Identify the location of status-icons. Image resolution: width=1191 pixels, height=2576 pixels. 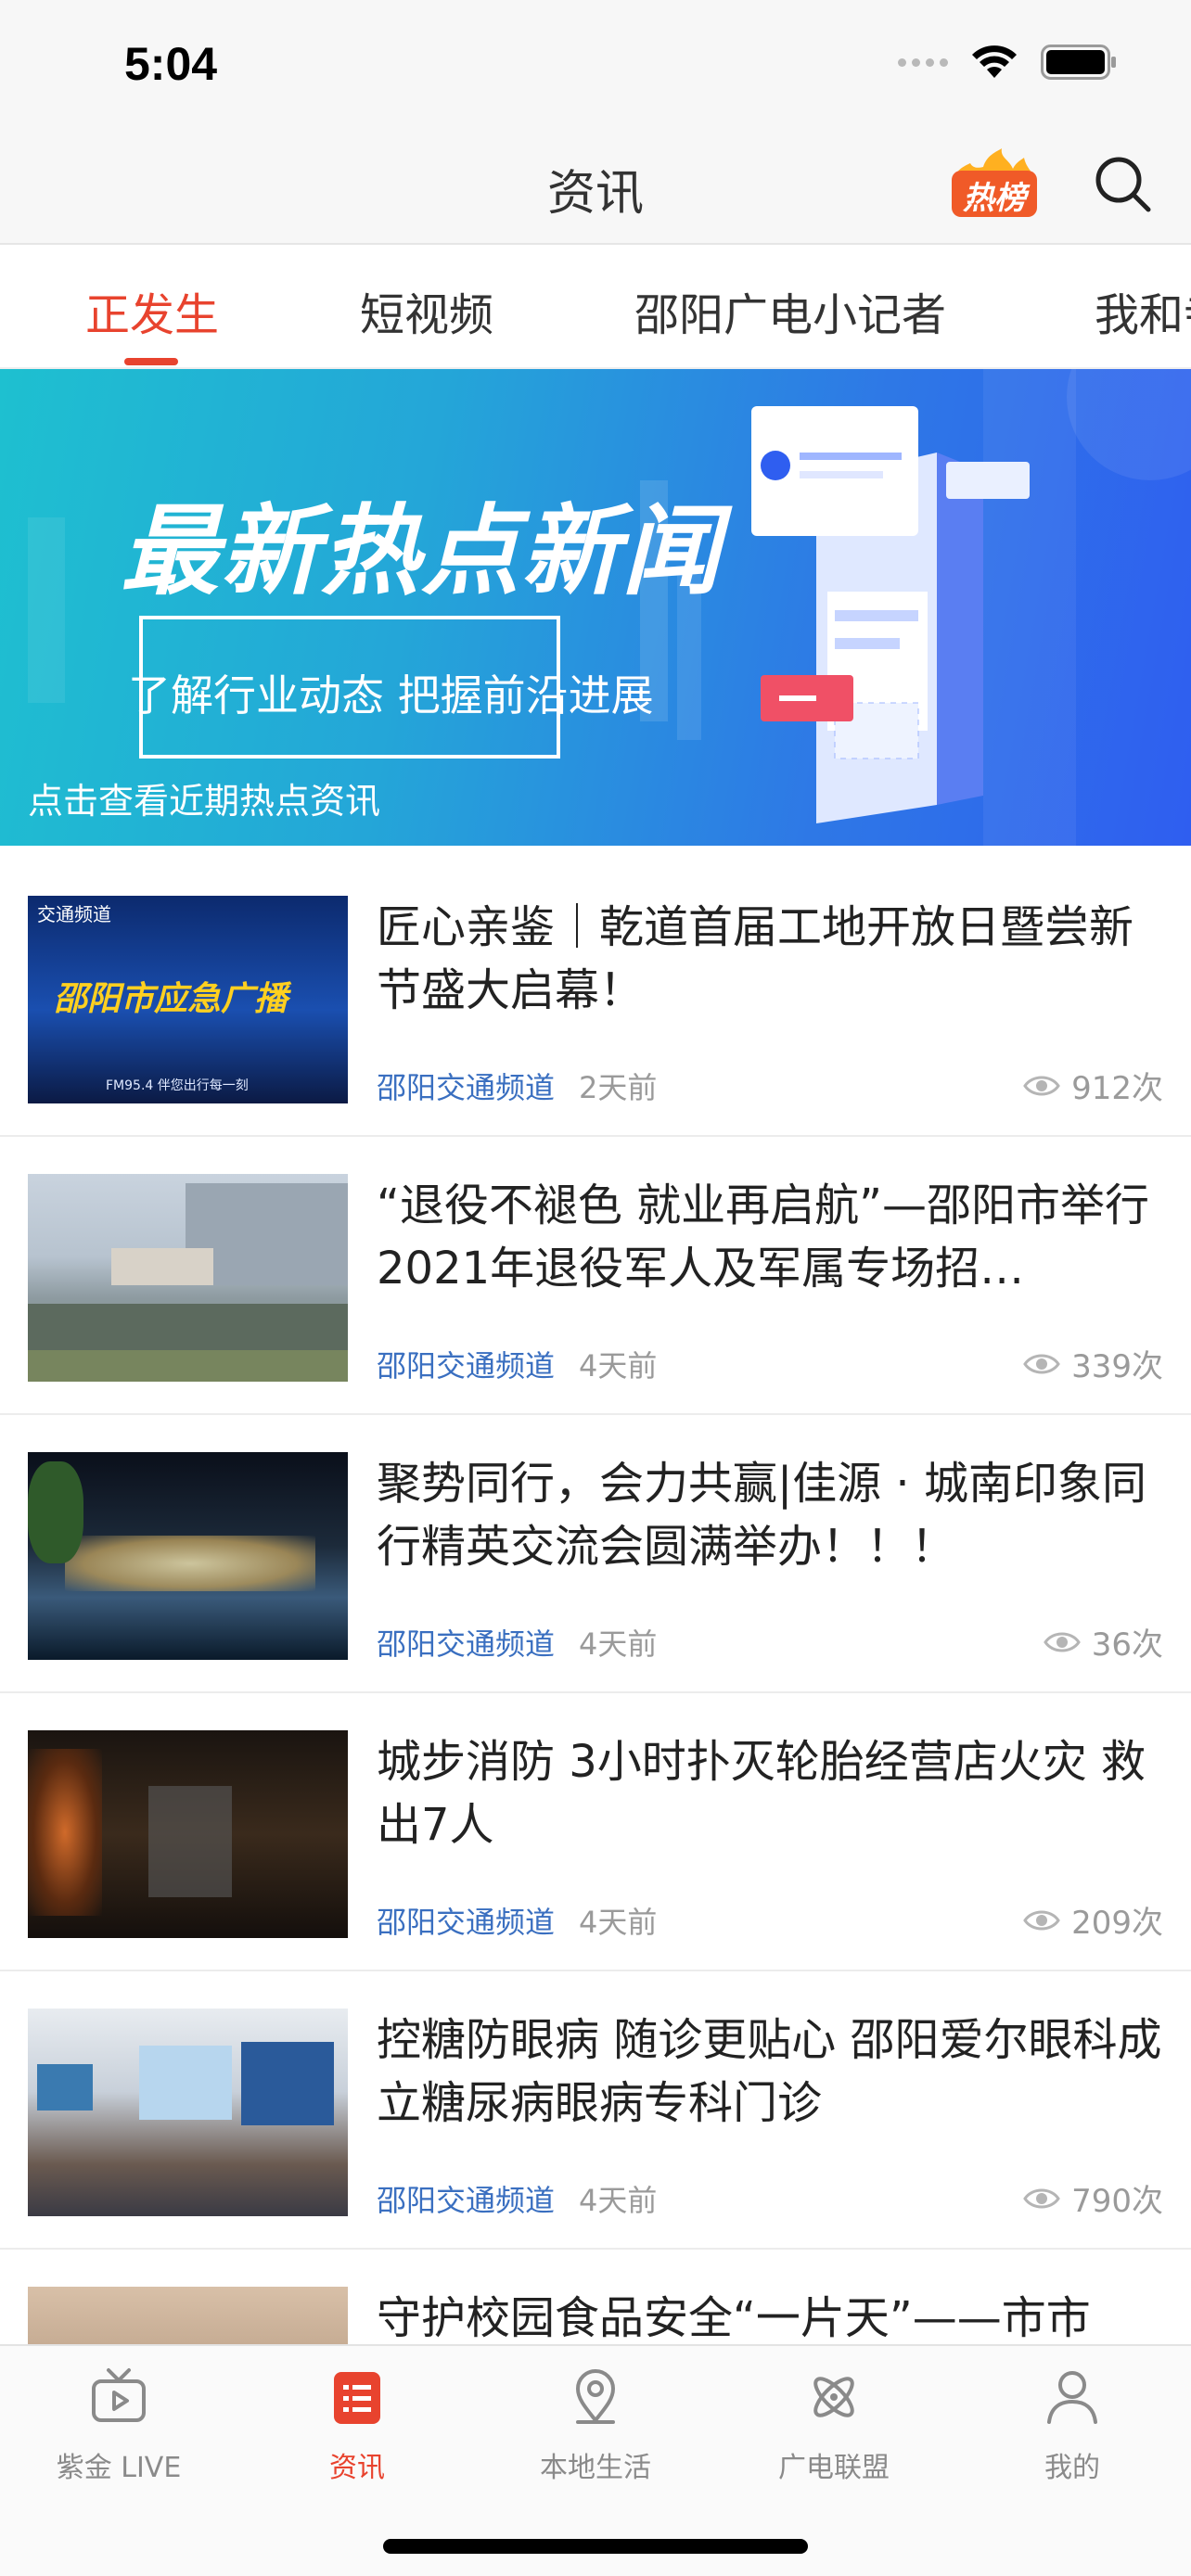
(1007, 62).